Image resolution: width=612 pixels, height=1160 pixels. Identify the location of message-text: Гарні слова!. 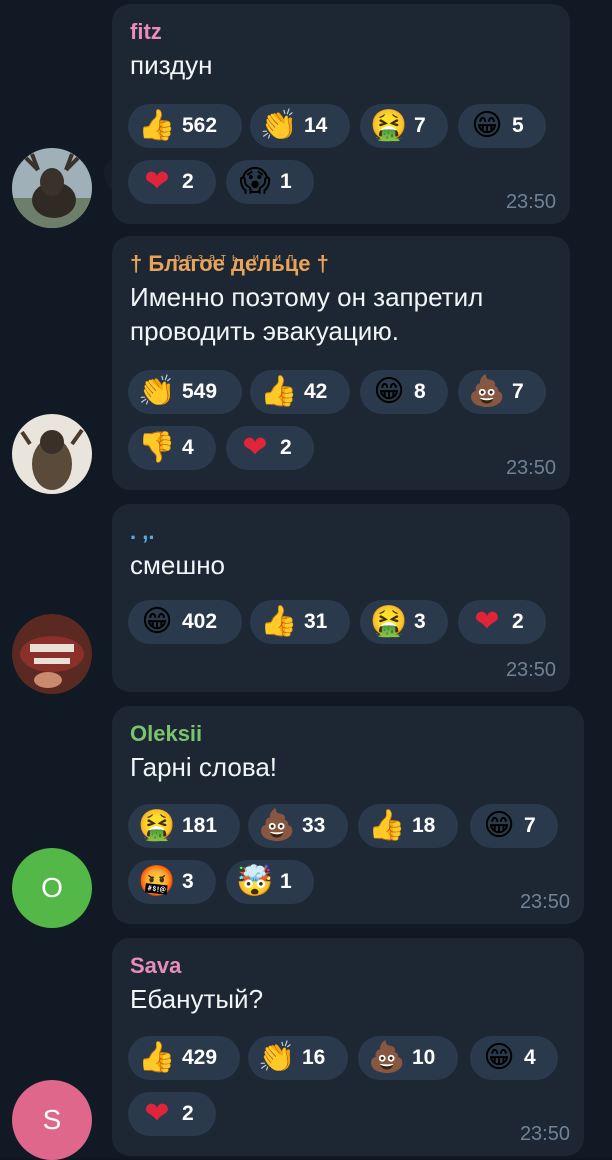
(204, 767).